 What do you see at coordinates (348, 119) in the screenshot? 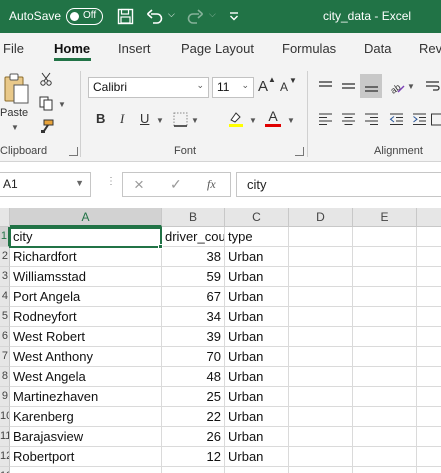
I see `align-center-icon` at bounding box center [348, 119].